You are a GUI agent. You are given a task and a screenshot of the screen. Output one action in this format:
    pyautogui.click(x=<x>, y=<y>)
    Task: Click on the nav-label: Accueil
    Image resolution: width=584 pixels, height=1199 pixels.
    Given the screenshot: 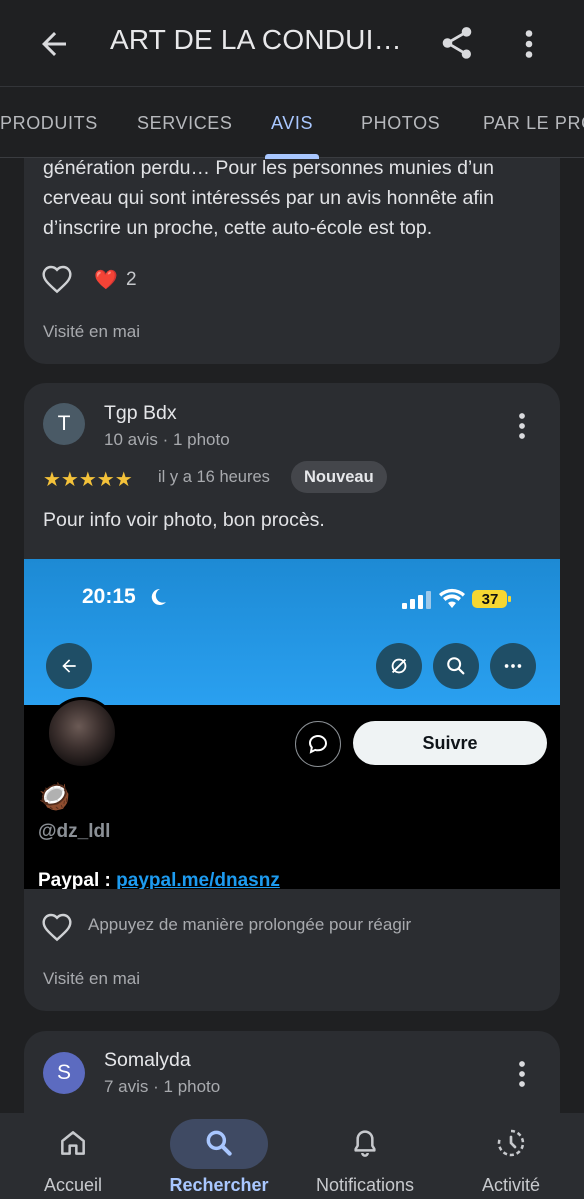 What is the action you would take?
    pyautogui.click(x=73, y=1185)
    